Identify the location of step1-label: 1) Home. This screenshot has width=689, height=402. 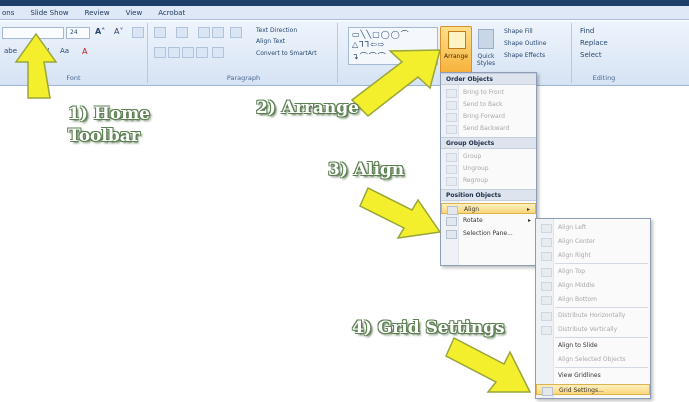
(109, 114).